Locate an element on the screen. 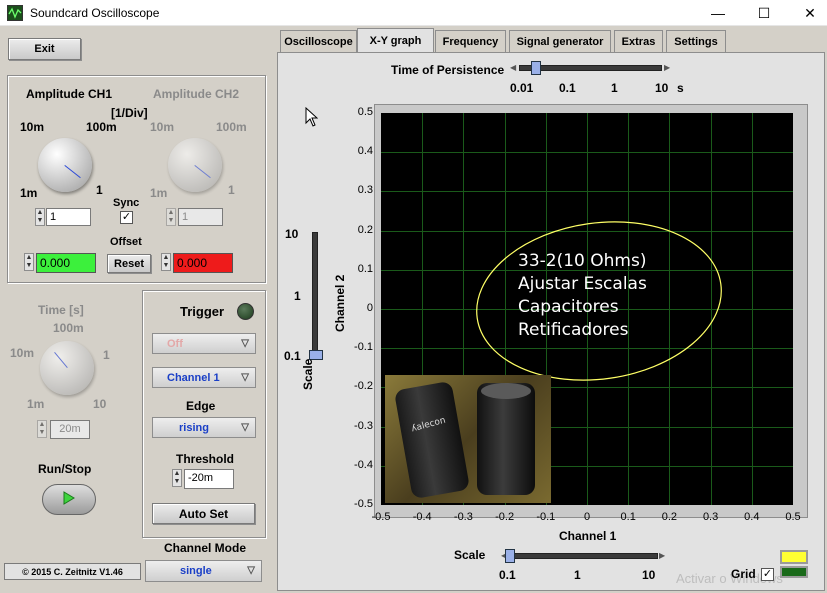 Image resolution: width=827 pixels, height=593 pixels. ch2-scale-1: 1 is located at coordinates (231, 190).